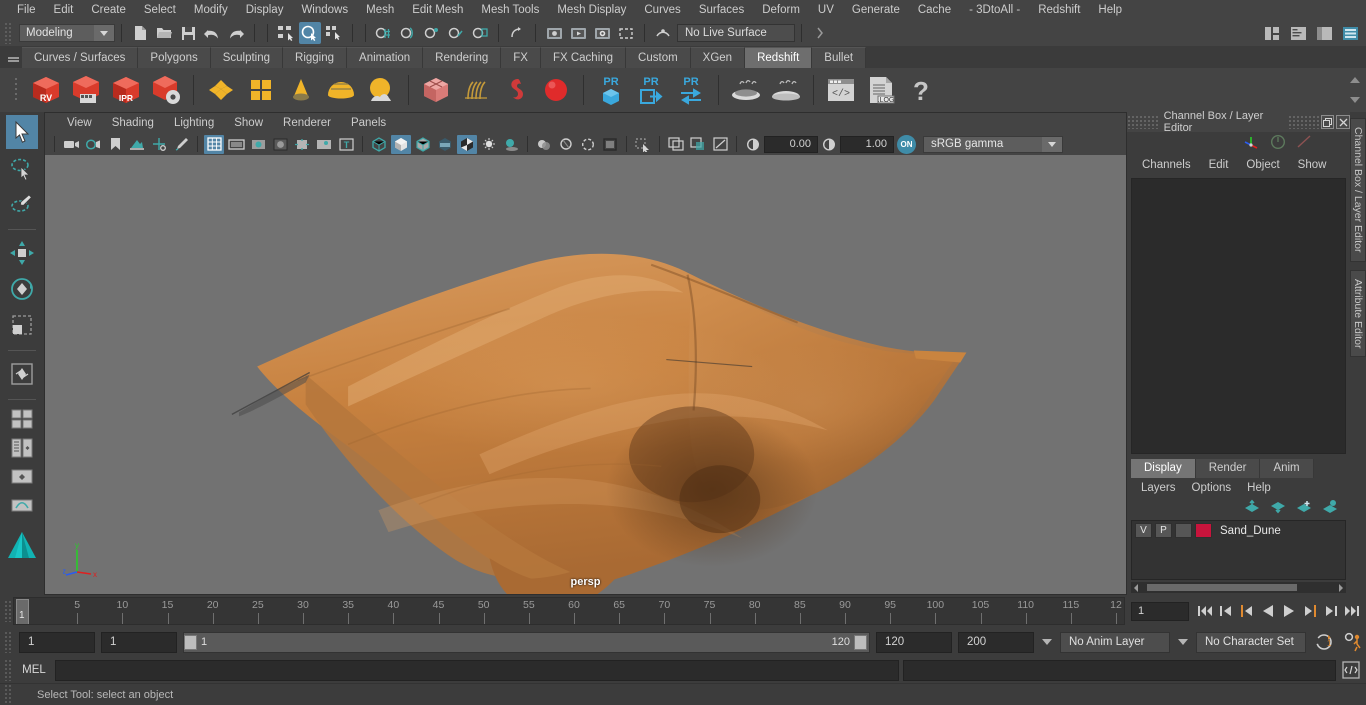  Describe the element at coordinates (588, 144) in the screenshot. I see `multisample-aa-icon` at that location.